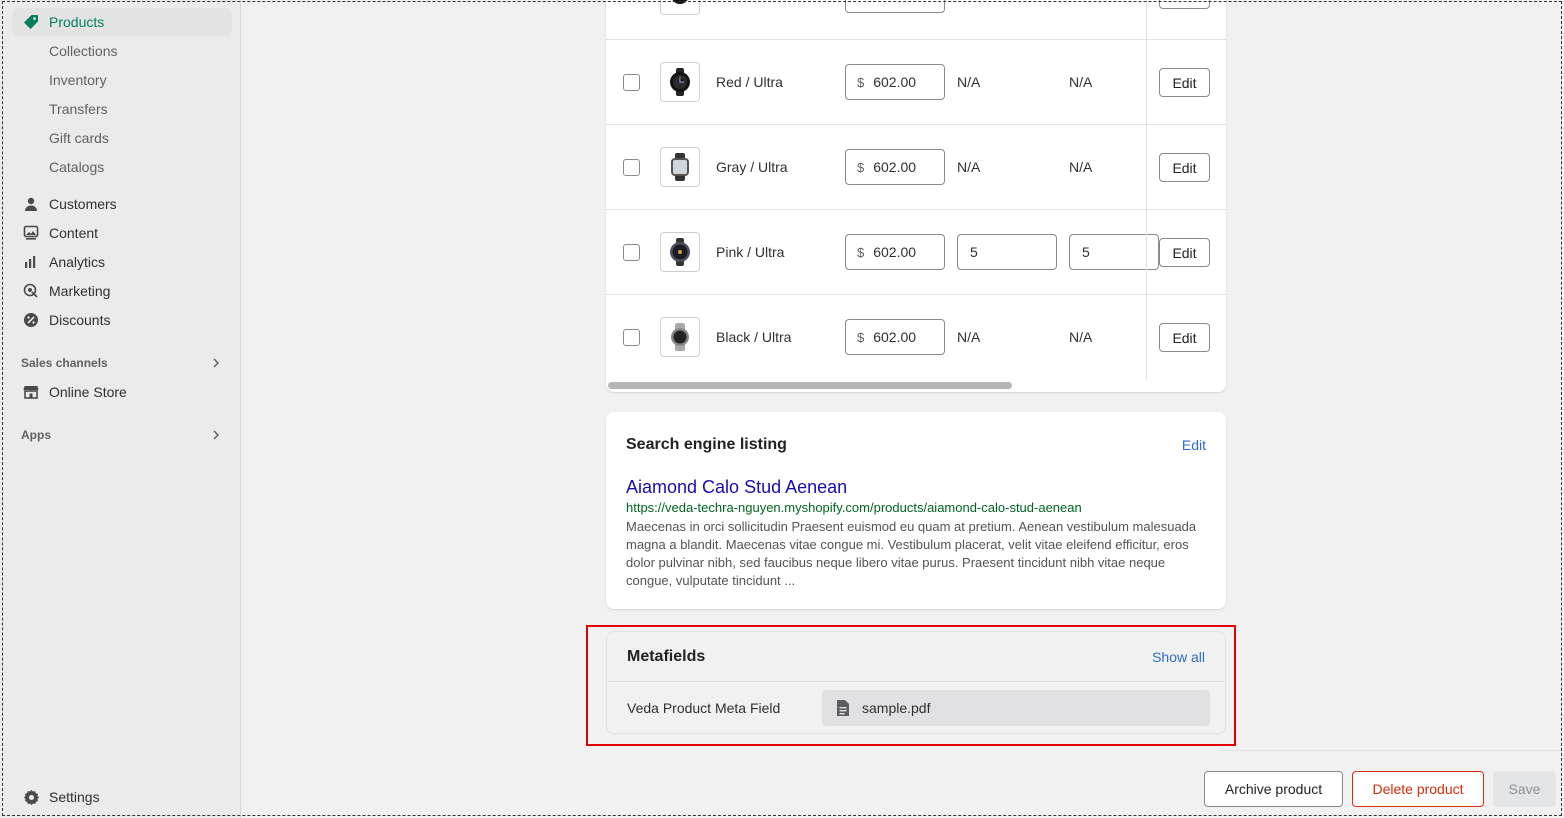  What do you see at coordinates (1418, 789) in the screenshot?
I see `delete-product-button: Delete product` at bounding box center [1418, 789].